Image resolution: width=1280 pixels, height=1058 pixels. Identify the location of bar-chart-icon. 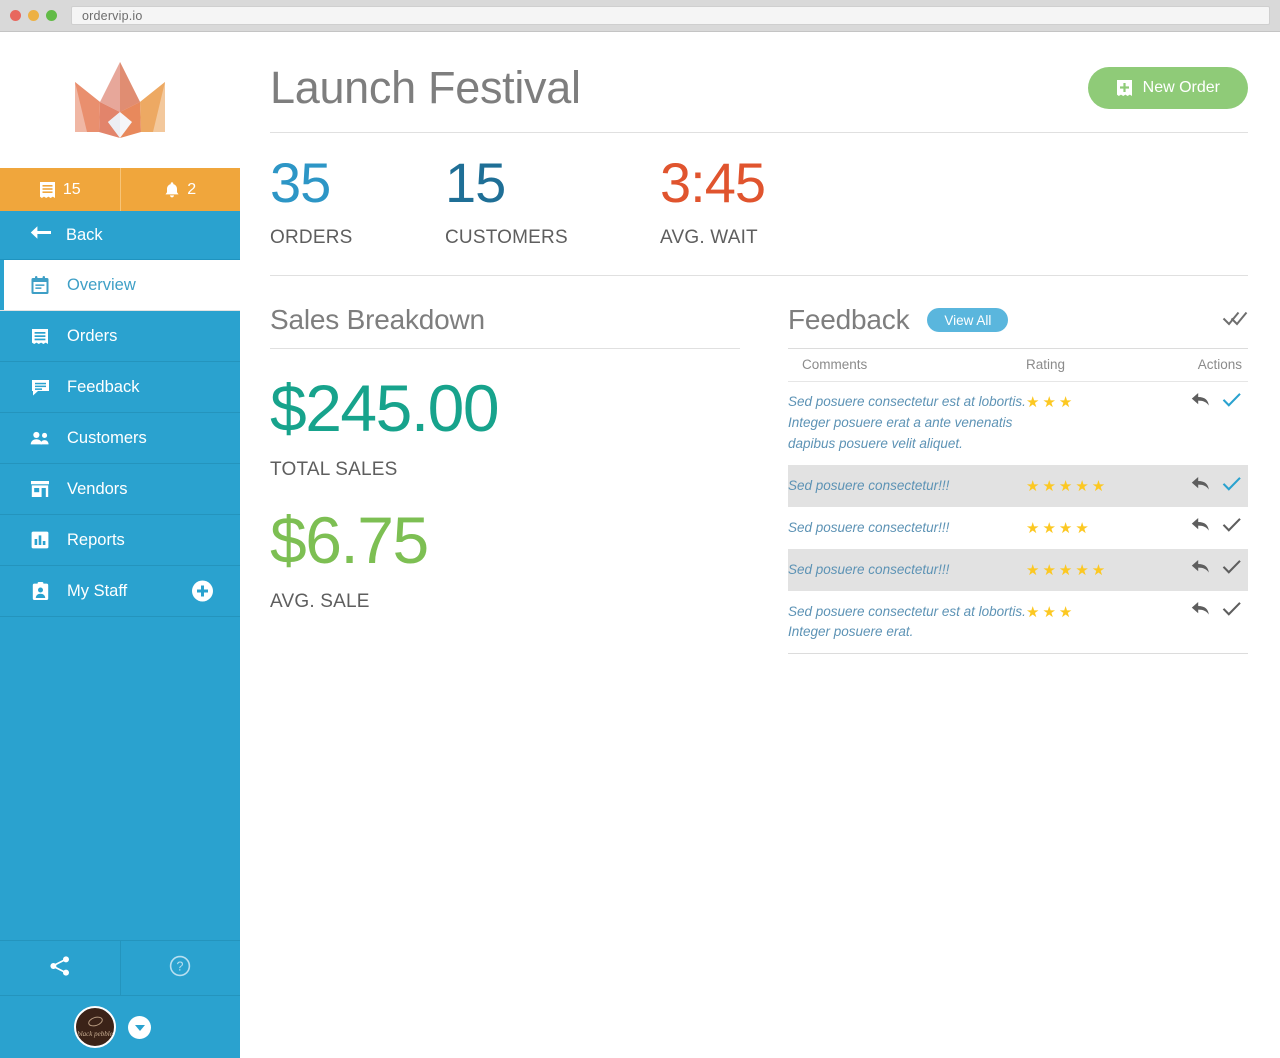
(40, 540).